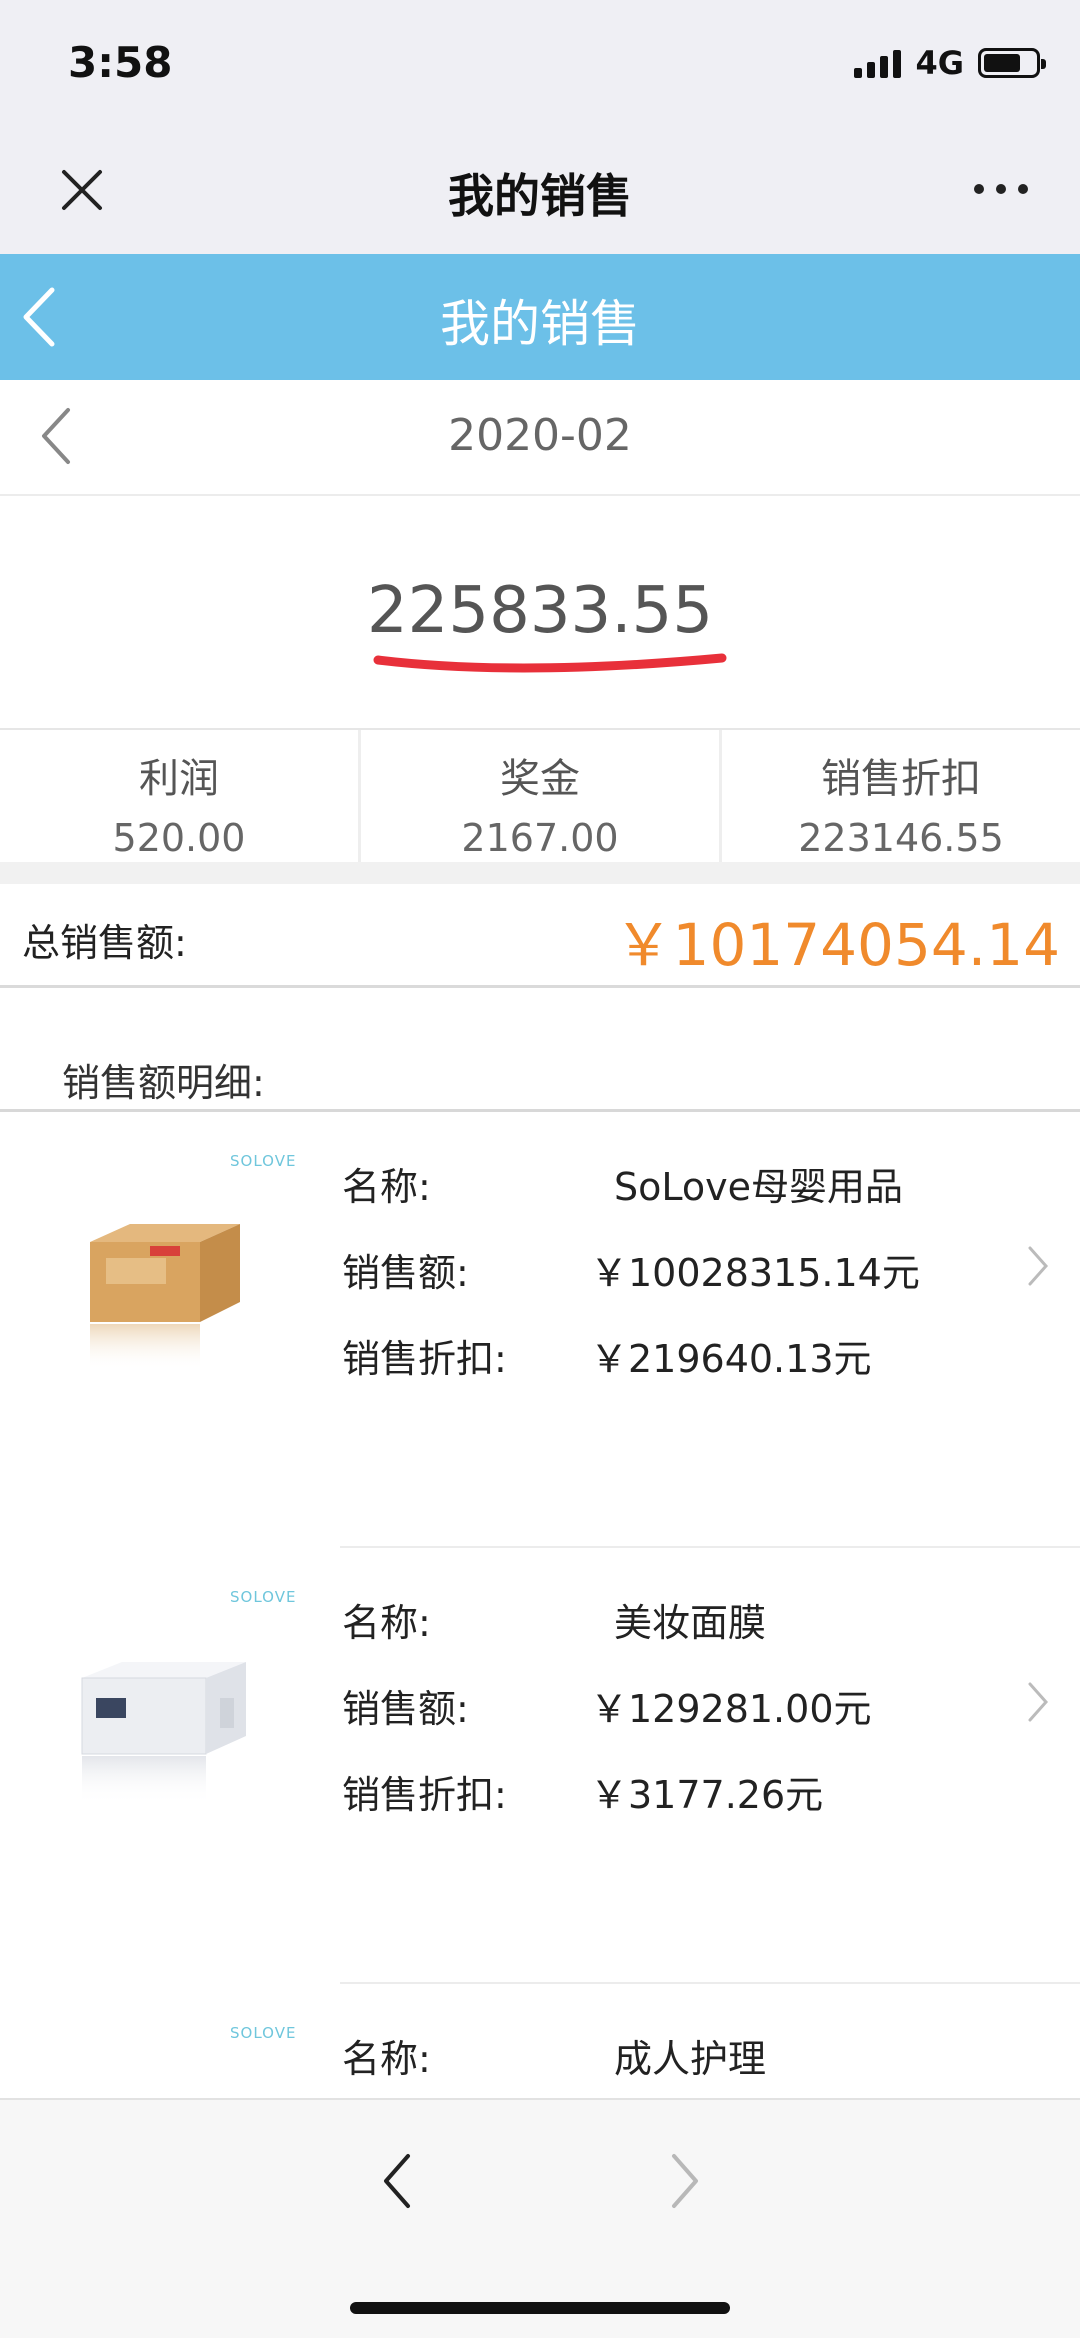  What do you see at coordinates (540, 1050) in the screenshot?
I see `details-header: 销售额明细:` at bounding box center [540, 1050].